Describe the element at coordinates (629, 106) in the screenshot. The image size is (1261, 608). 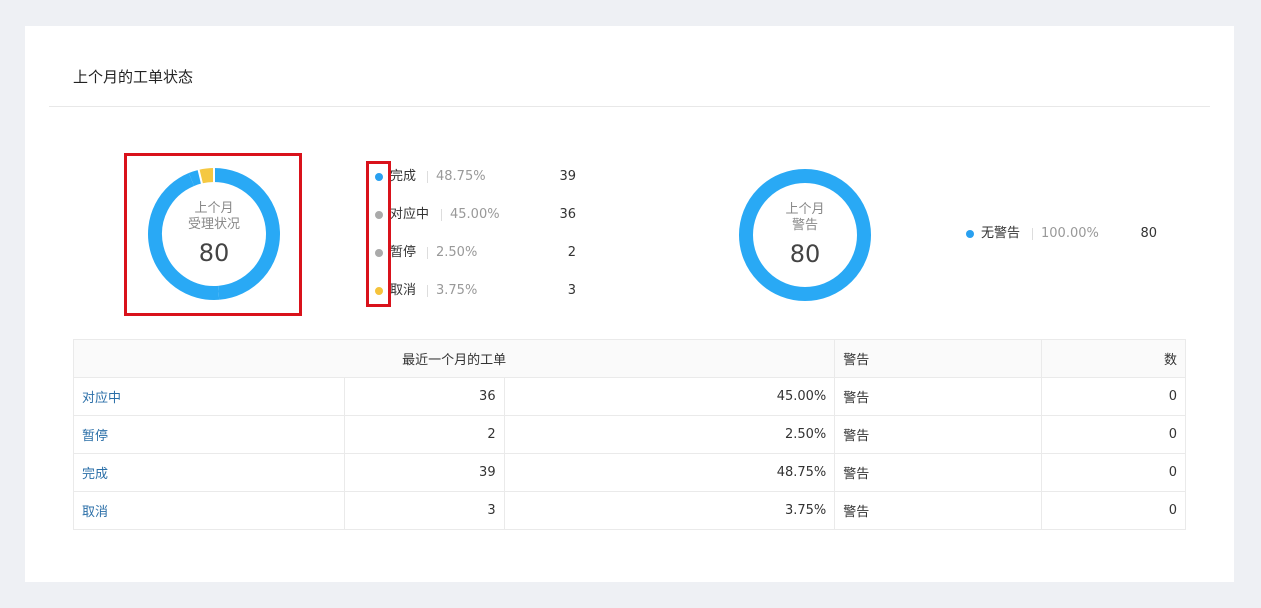
I see `title-divider` at that location.